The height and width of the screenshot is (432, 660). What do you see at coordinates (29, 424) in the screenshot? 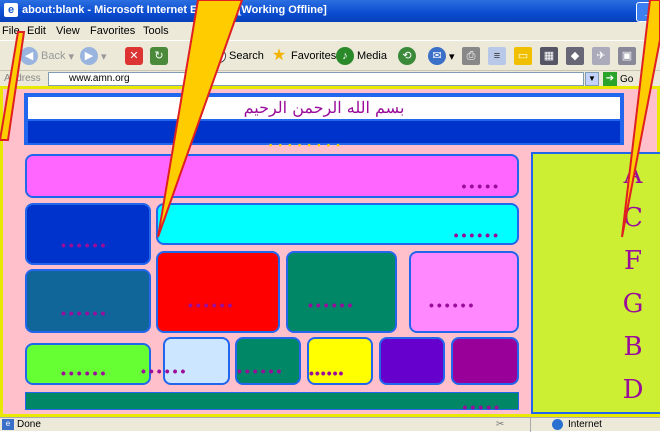
I see `status-text: Done` at bounding box center [29, 424].